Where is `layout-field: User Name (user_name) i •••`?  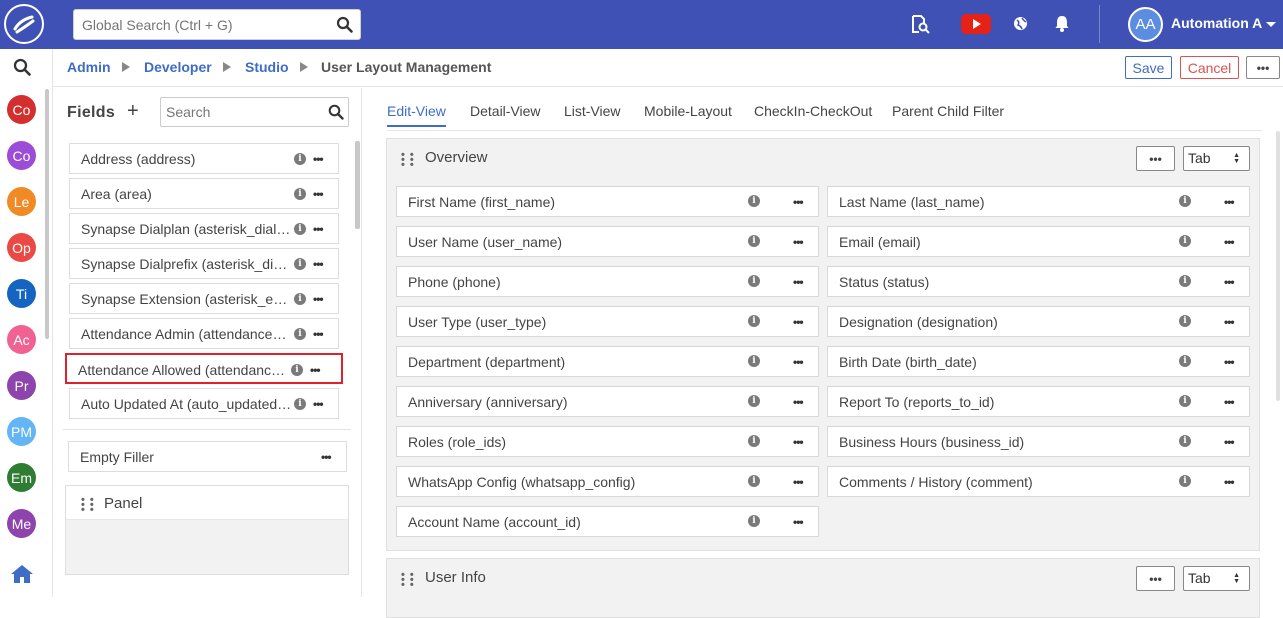 layout-field: User Name (user_name) i ••• is located at coordinates (607, 241).